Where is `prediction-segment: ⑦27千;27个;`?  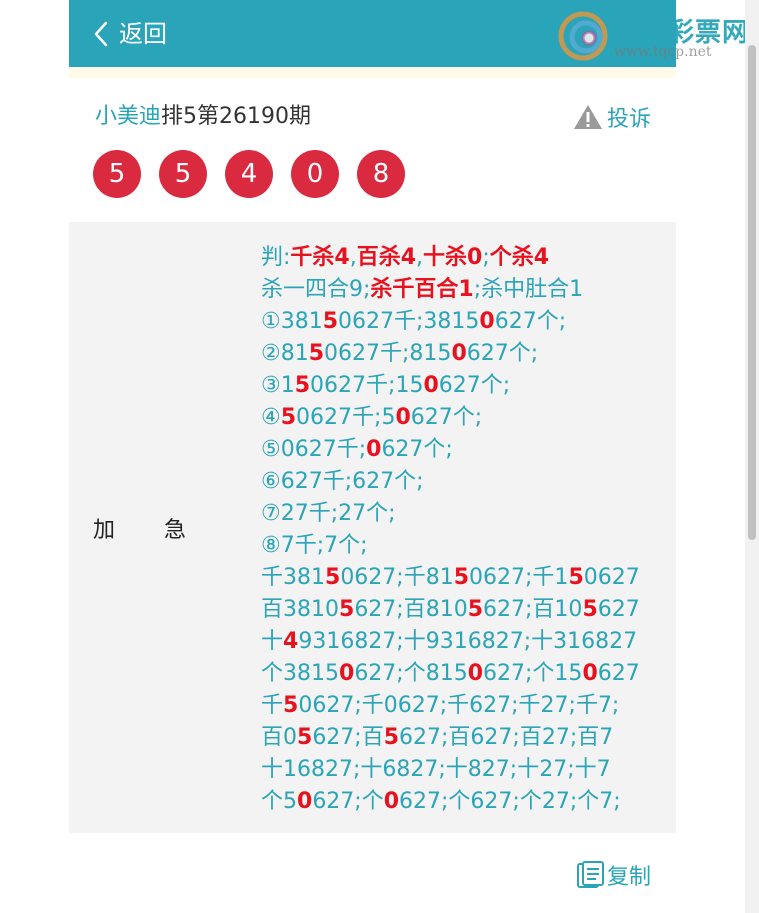 prediction-segment: ⑦27千;27个; is located at coordinates (328, 513).